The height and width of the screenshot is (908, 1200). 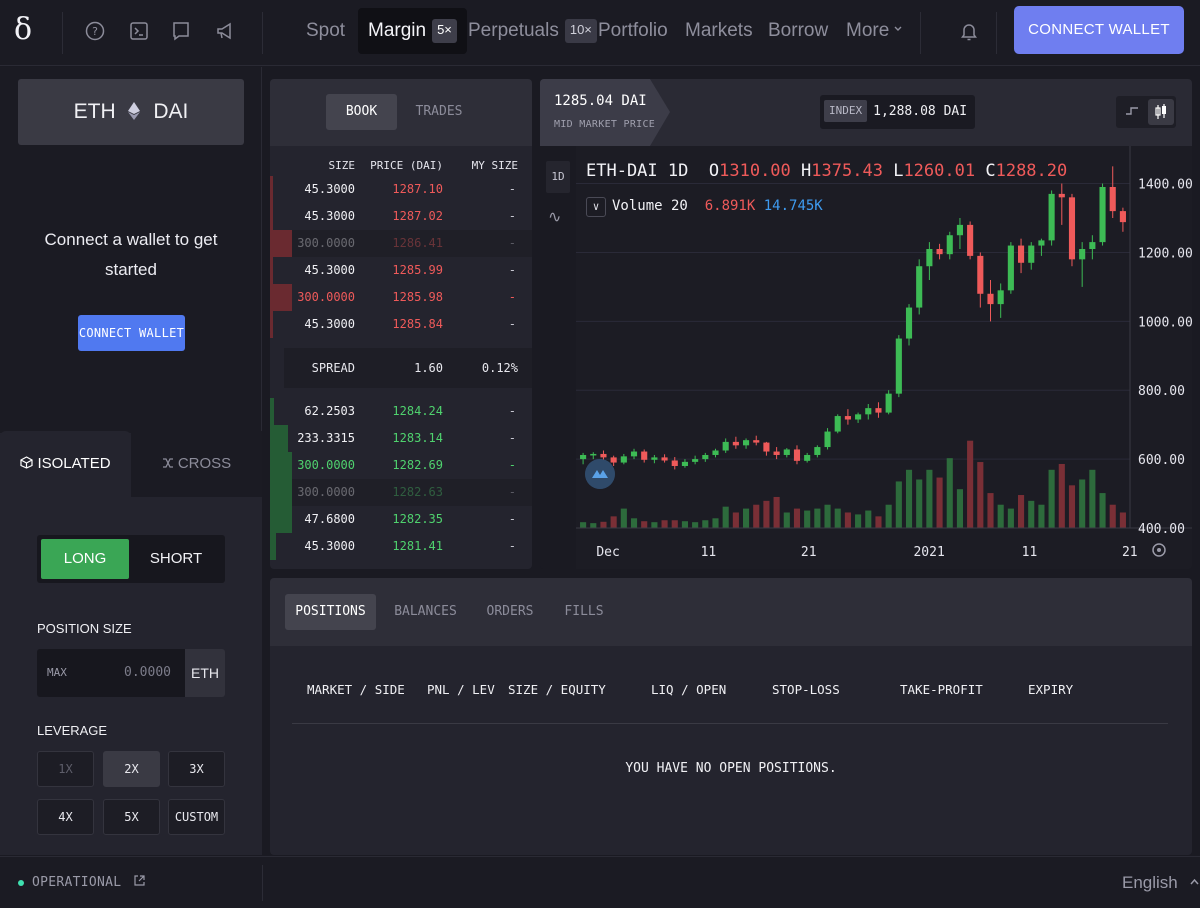 I want to click on help-icon: ?, so click(x=95, y=31).